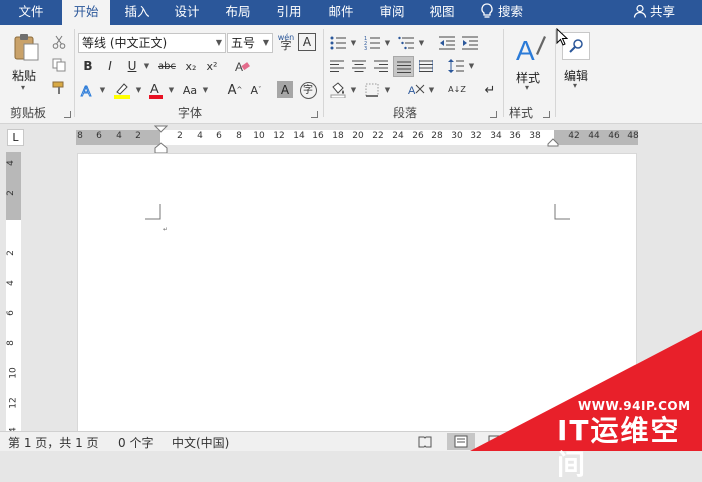  What do you see at coordinates (442, 12) in the screenshot?
I see `tab-view: 视图` at bounding box center [442, 12].